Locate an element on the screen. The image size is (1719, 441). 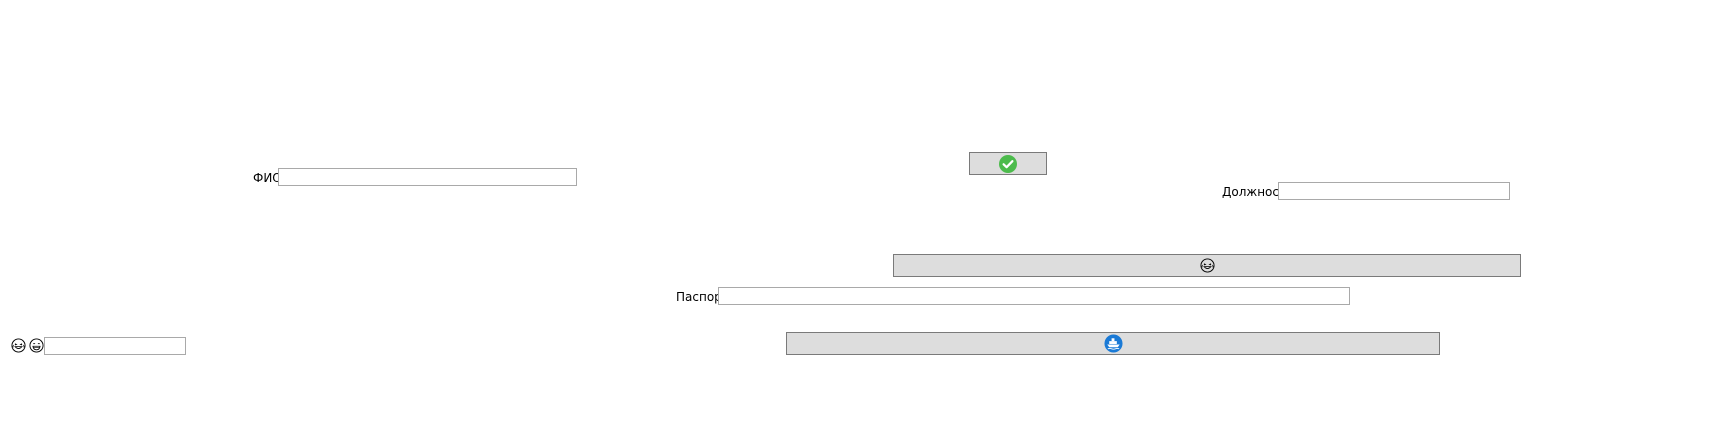
laughing-emoji-icon is located at coordinates (1207, 265).